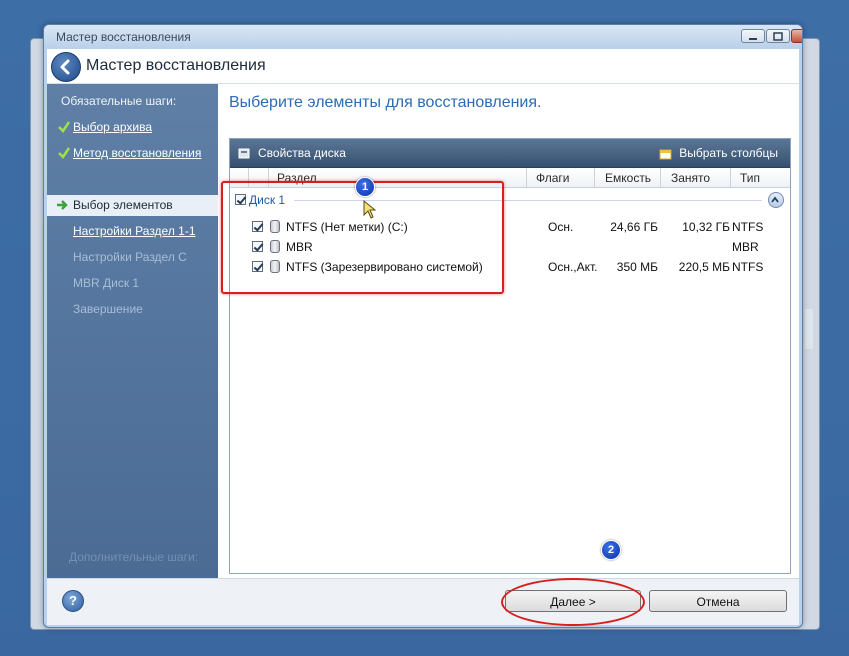 This screenshot has width=849, height=656. I want to click on partition-flags: Осн.,Акт., so click(573, 267).